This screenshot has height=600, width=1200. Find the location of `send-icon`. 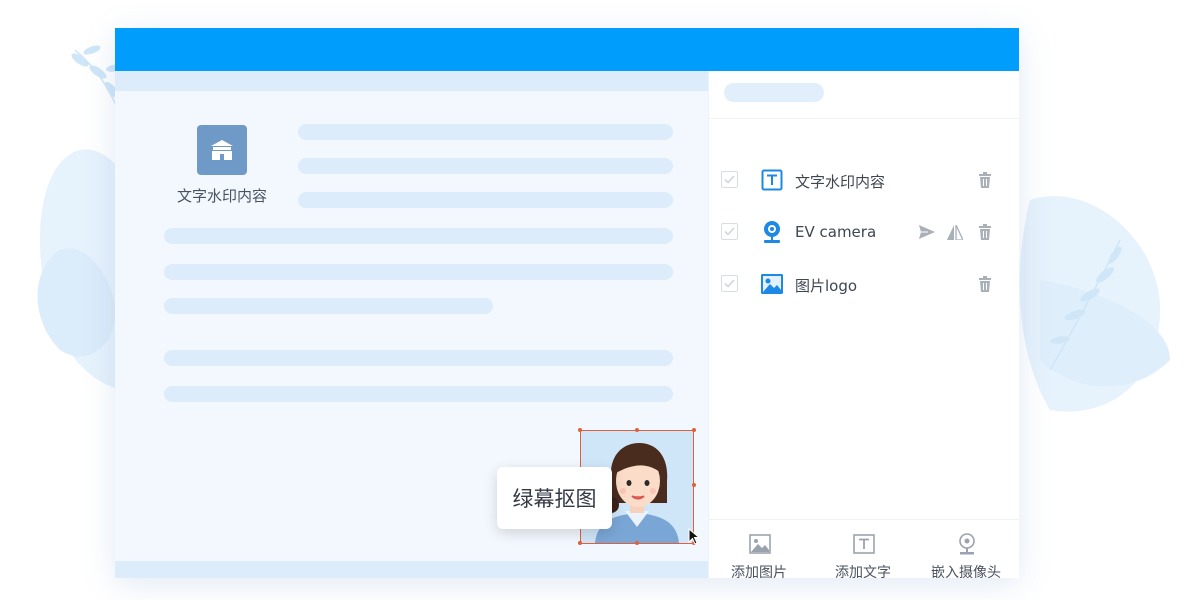

send-icon is located at coordinates (927, 232).